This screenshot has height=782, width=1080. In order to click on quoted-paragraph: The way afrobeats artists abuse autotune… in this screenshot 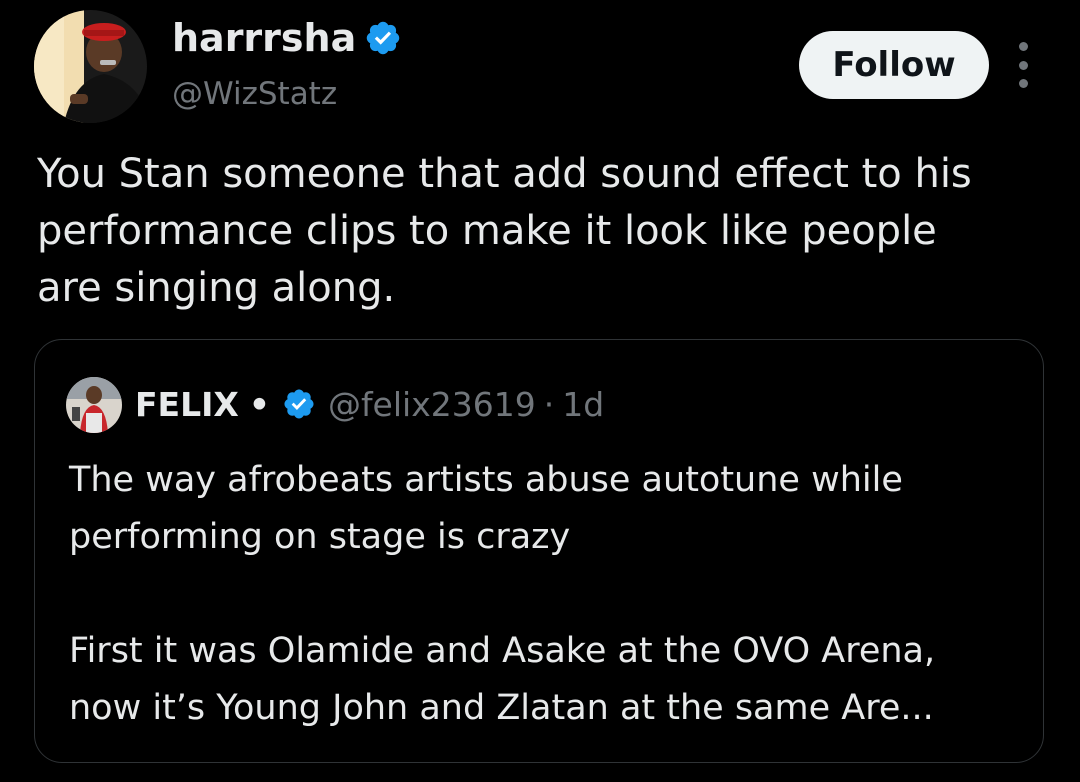, I will do `click(486, 508)`.